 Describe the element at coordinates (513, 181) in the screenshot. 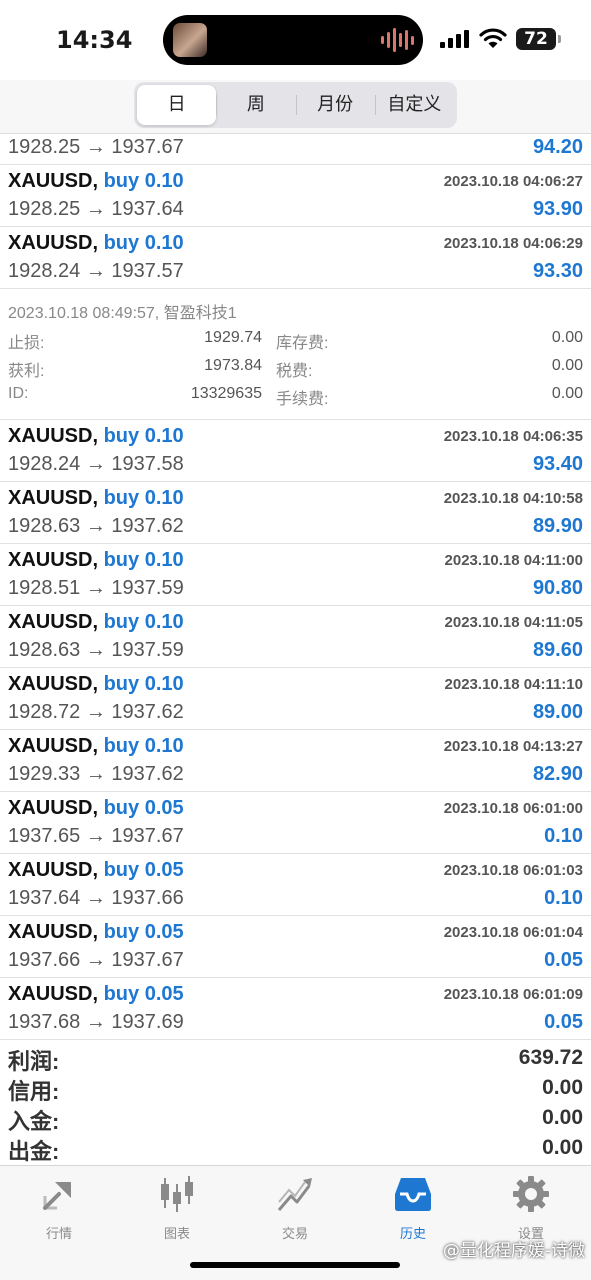

I see `deal-datetime: 2023.10.18 04:06:27` at that location.